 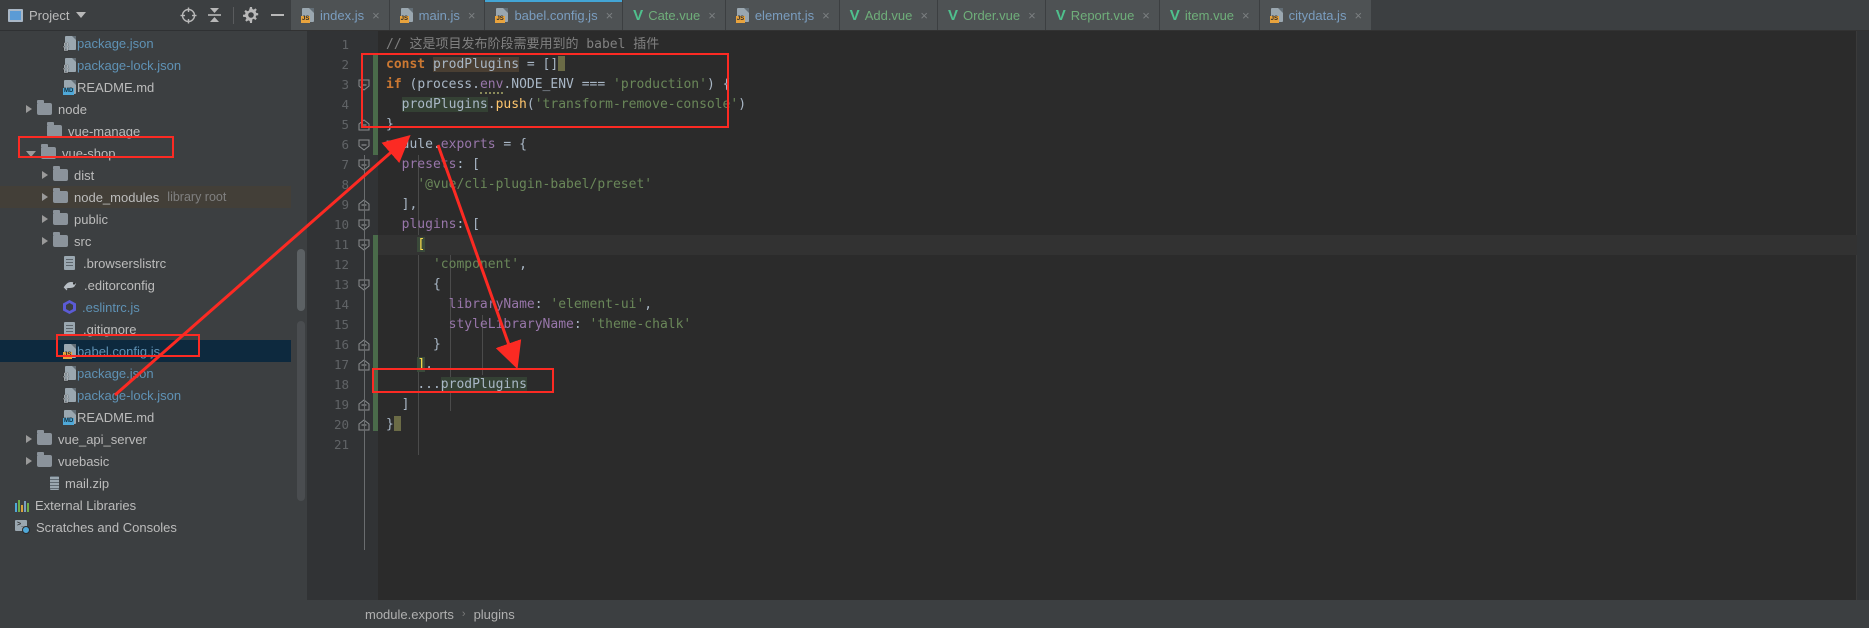 I want to click on tree-item-vuebasic: vuebasic, so click(x=145, y=461).